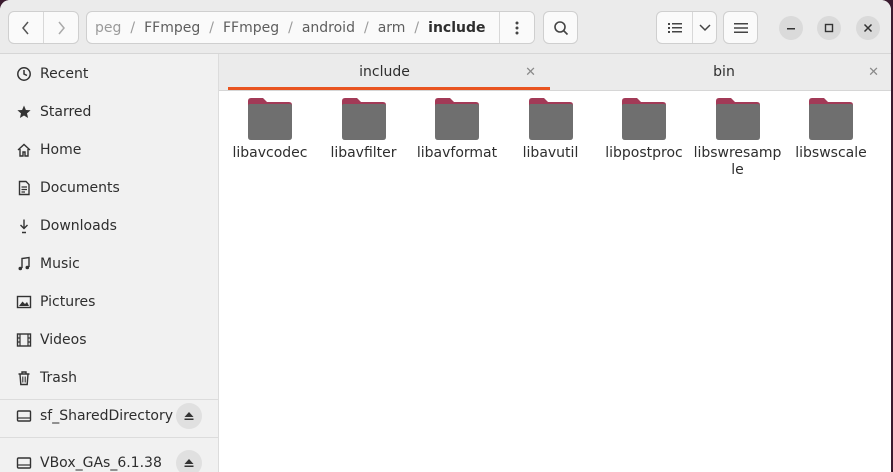 The width and height of the screenshot is (893, 472). Describe the element at coordinates (363, 153) in the screenshot. I see `folder-name: libavfilter` at that location.